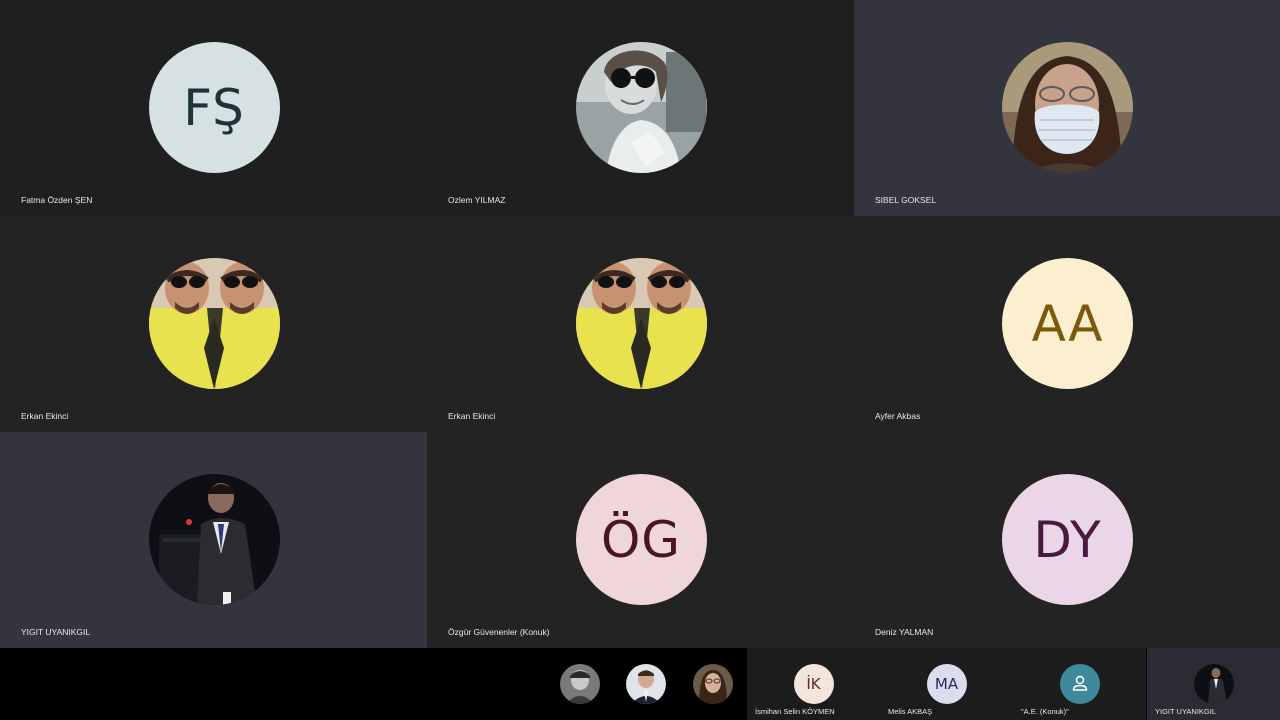 The image size is (1280, 720). I want to click on participant-tile: ÖG Özgür Güvenenler (Konuk), so click(640, 540).